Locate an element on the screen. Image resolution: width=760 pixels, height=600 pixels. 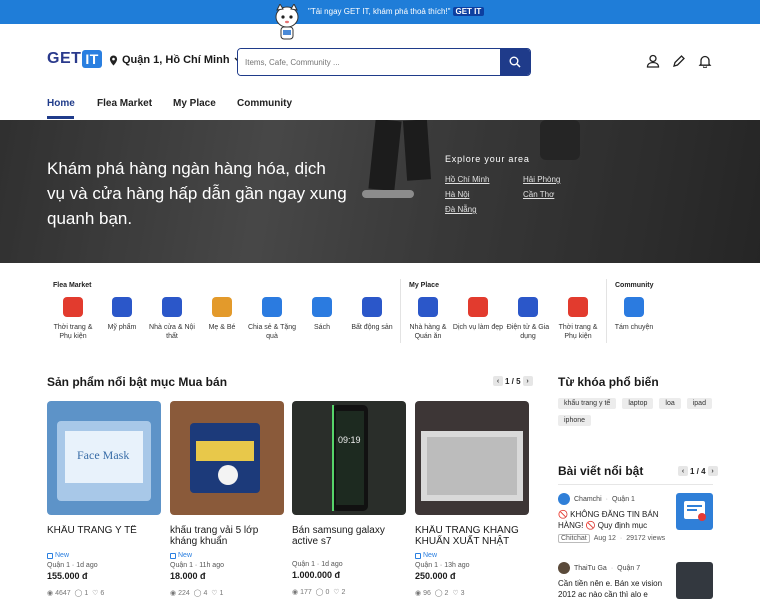
pencil-icon is located at coordinates (679, 61).